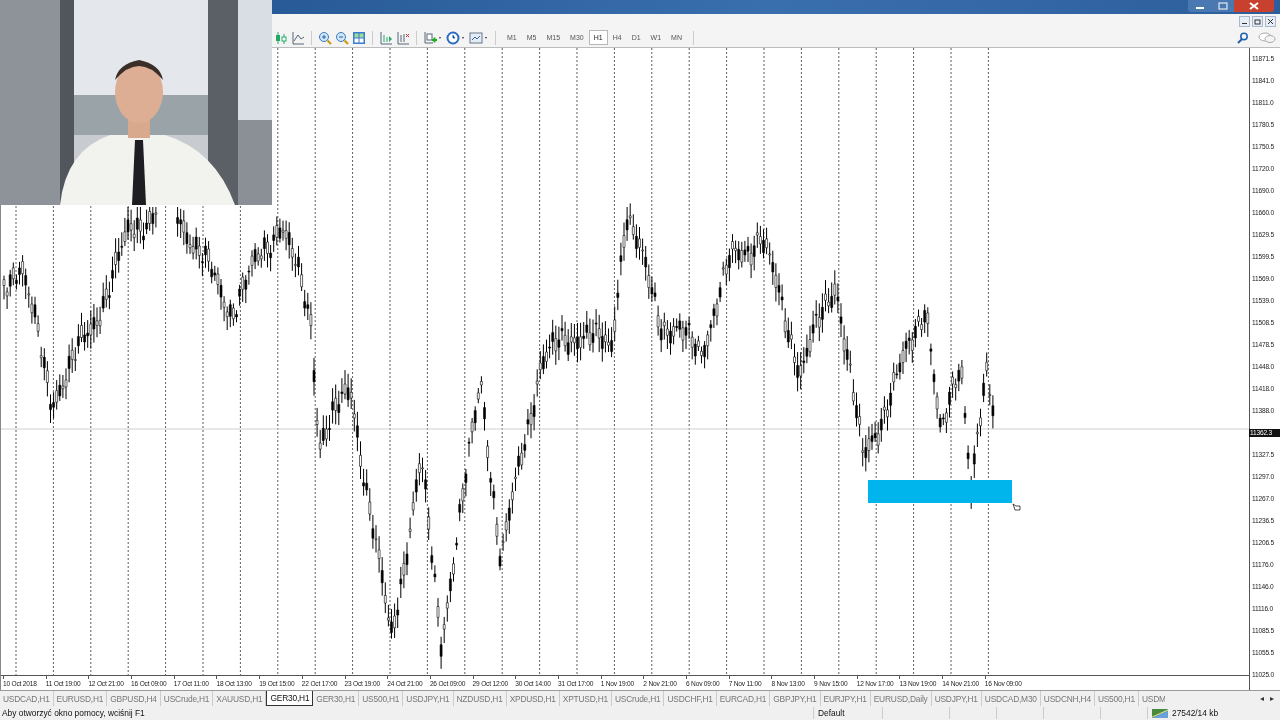  Describe the element at coordinates (1262, 698) in the screenshot. I see `tab-scroll-arrow: ◂` at that location.